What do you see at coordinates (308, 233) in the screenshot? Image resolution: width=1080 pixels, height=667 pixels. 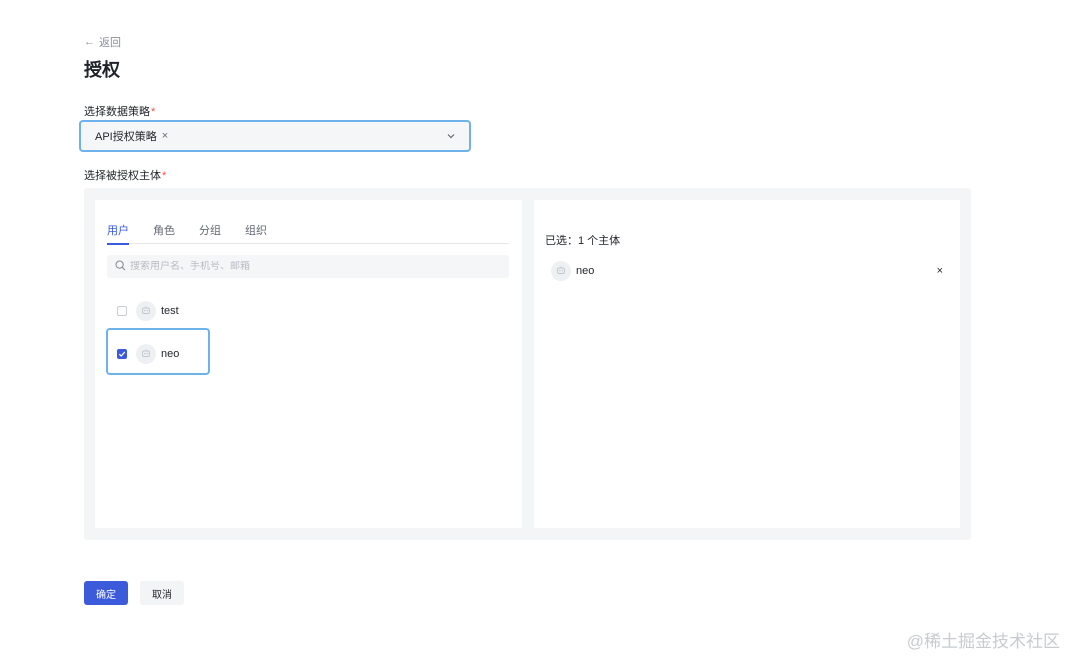 I see `subject-type-tabs: 用户 角色 分组 组织` at bounding box center [308, 233].